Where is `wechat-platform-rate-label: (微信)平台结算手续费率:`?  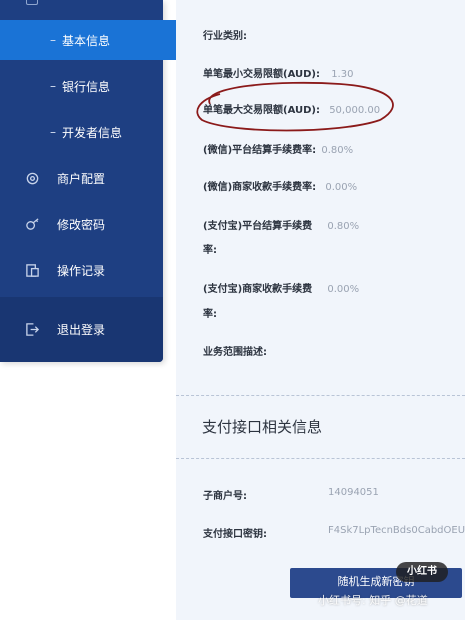
wechat-platform-rate-label: (微信)平台结算手续费率: is located at coordinates (260, 150).